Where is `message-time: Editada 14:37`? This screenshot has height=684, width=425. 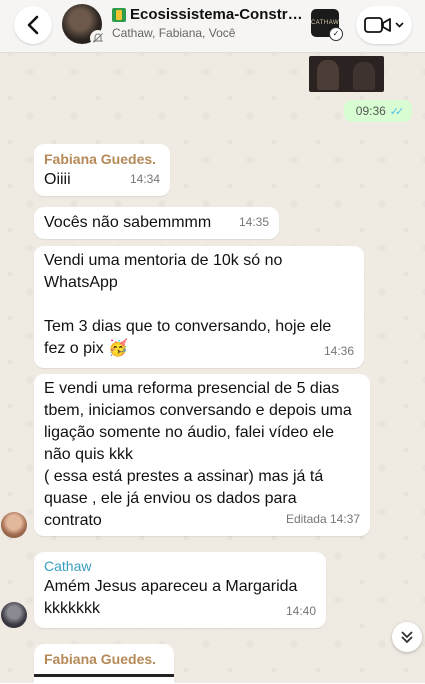
message-time: Editada 14:37 is located at coordinates (322, 519).